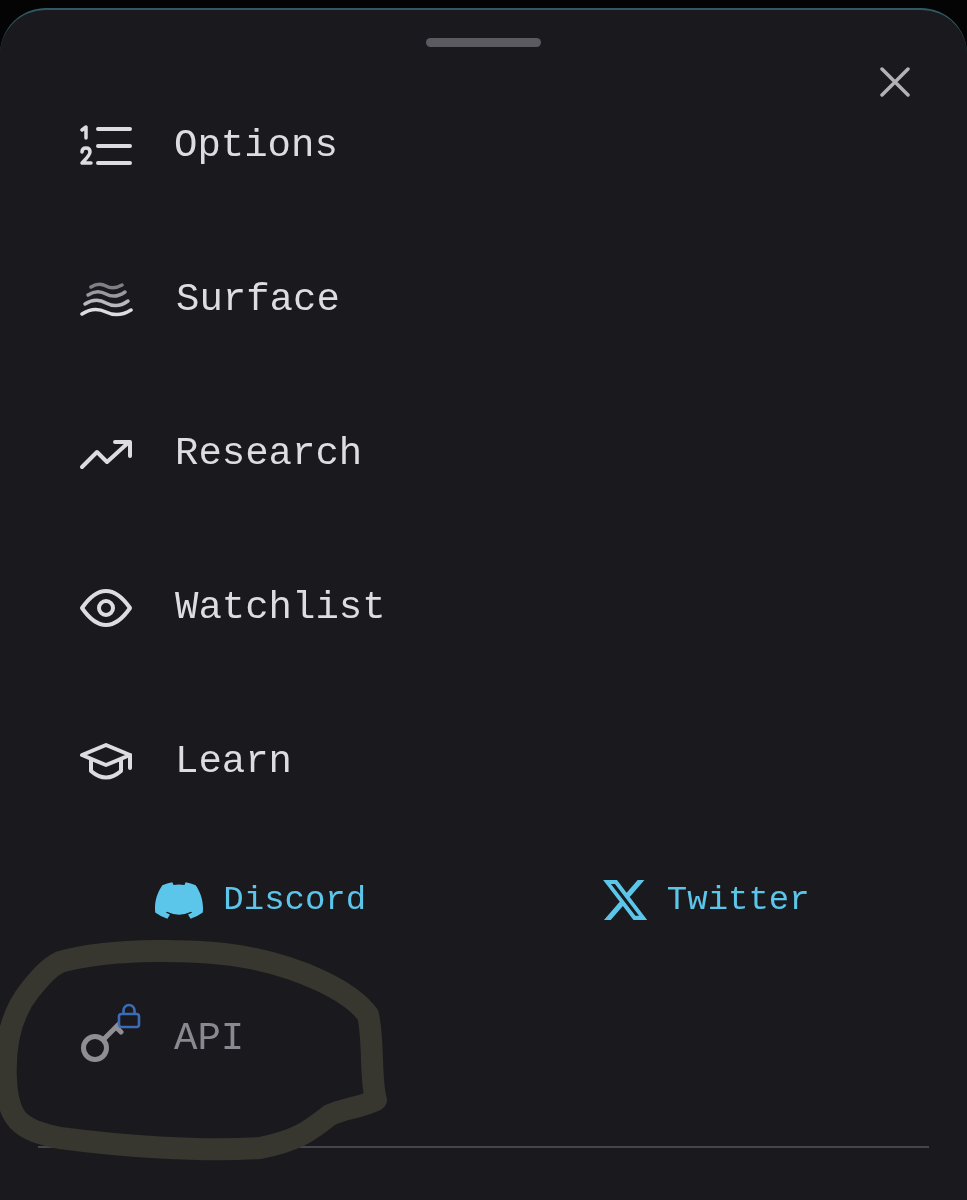 Image resolution: width=967 pixels, height=1200 pixels. I want to click on eye-icon, so click(106, 608).